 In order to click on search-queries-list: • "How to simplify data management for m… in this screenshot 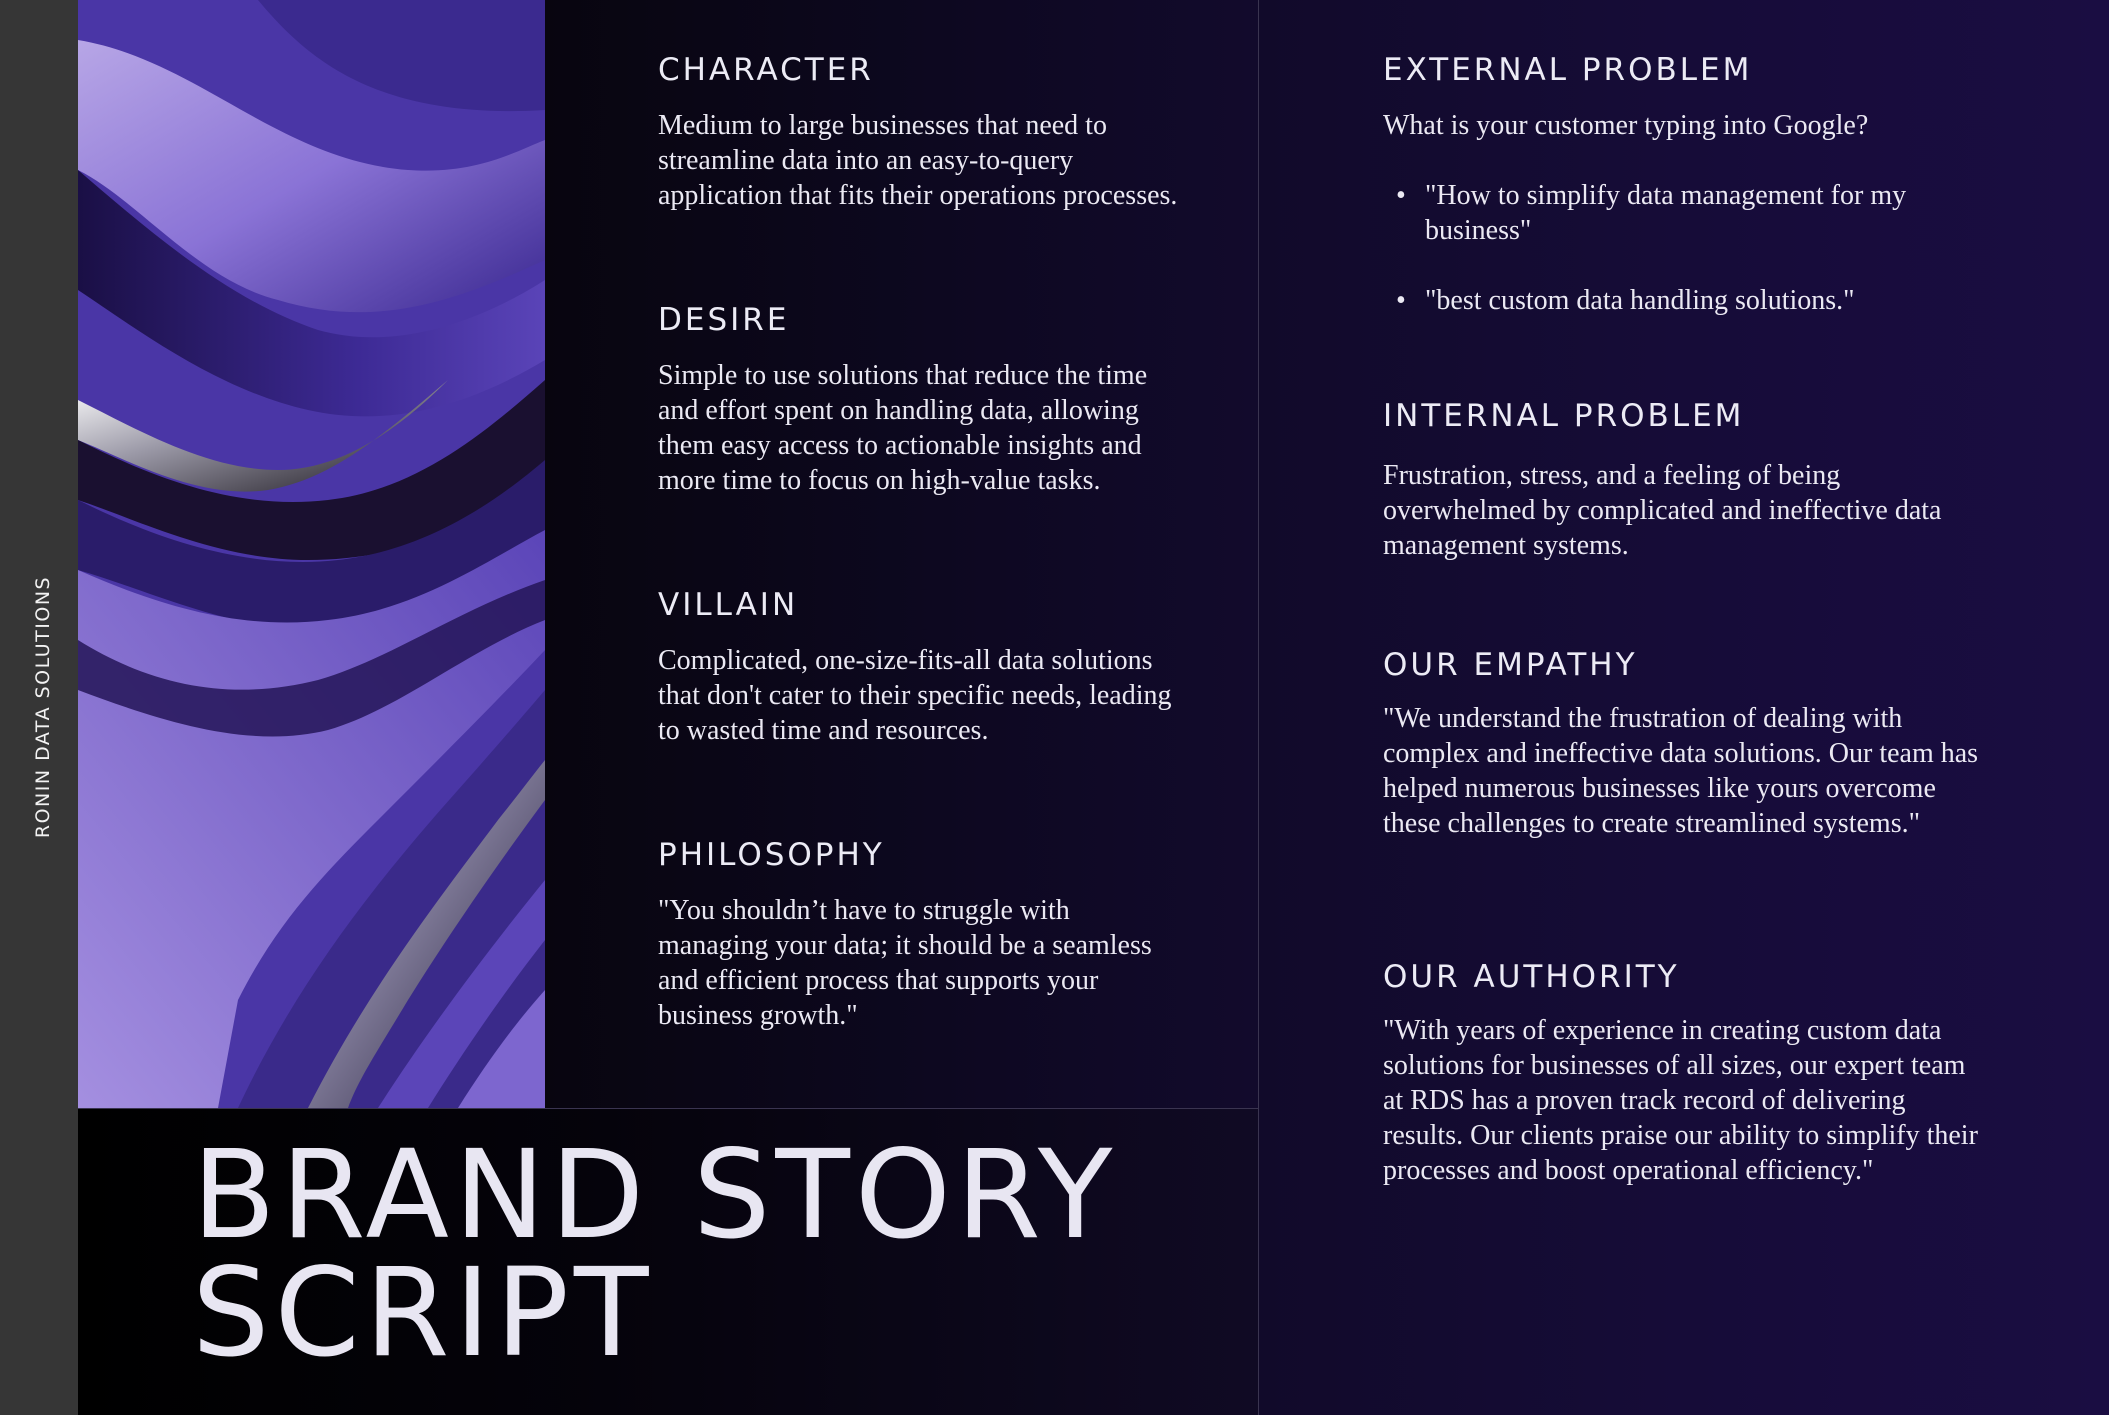, I will do `click(1663, 248)`.